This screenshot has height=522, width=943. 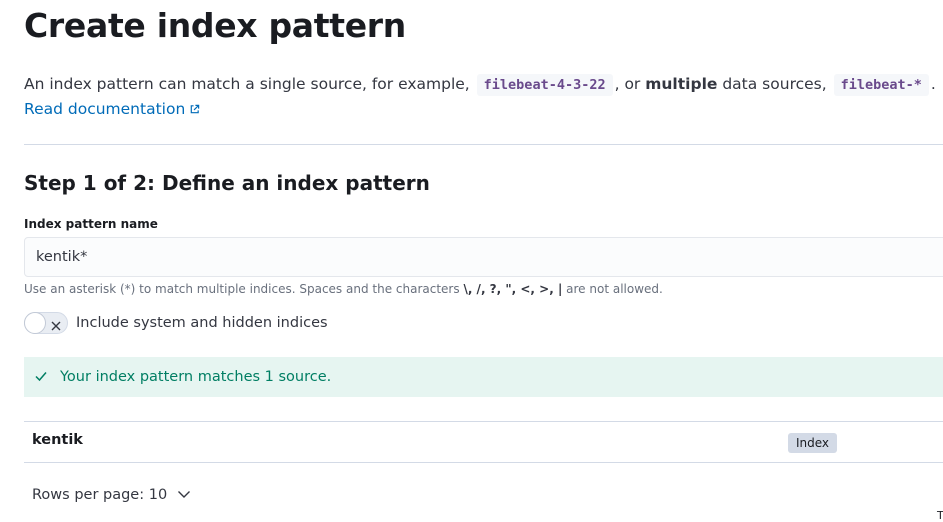 What do you see at coordinates (91, 224) in the screenshot?
I see `index-pattern-name-label: Index pattern name` at bounding box center [91, 224].